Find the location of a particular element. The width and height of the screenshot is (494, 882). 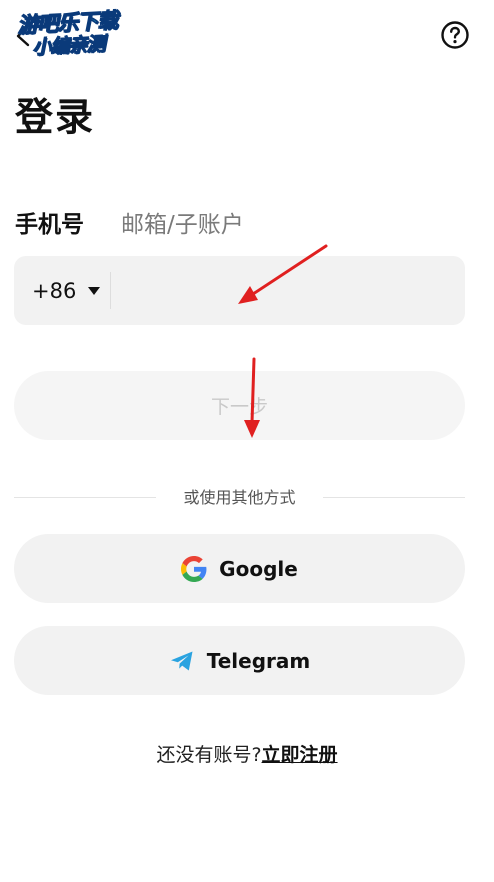

alt-login-label: 或使用其他方式 is located at coordinates (239, 497).